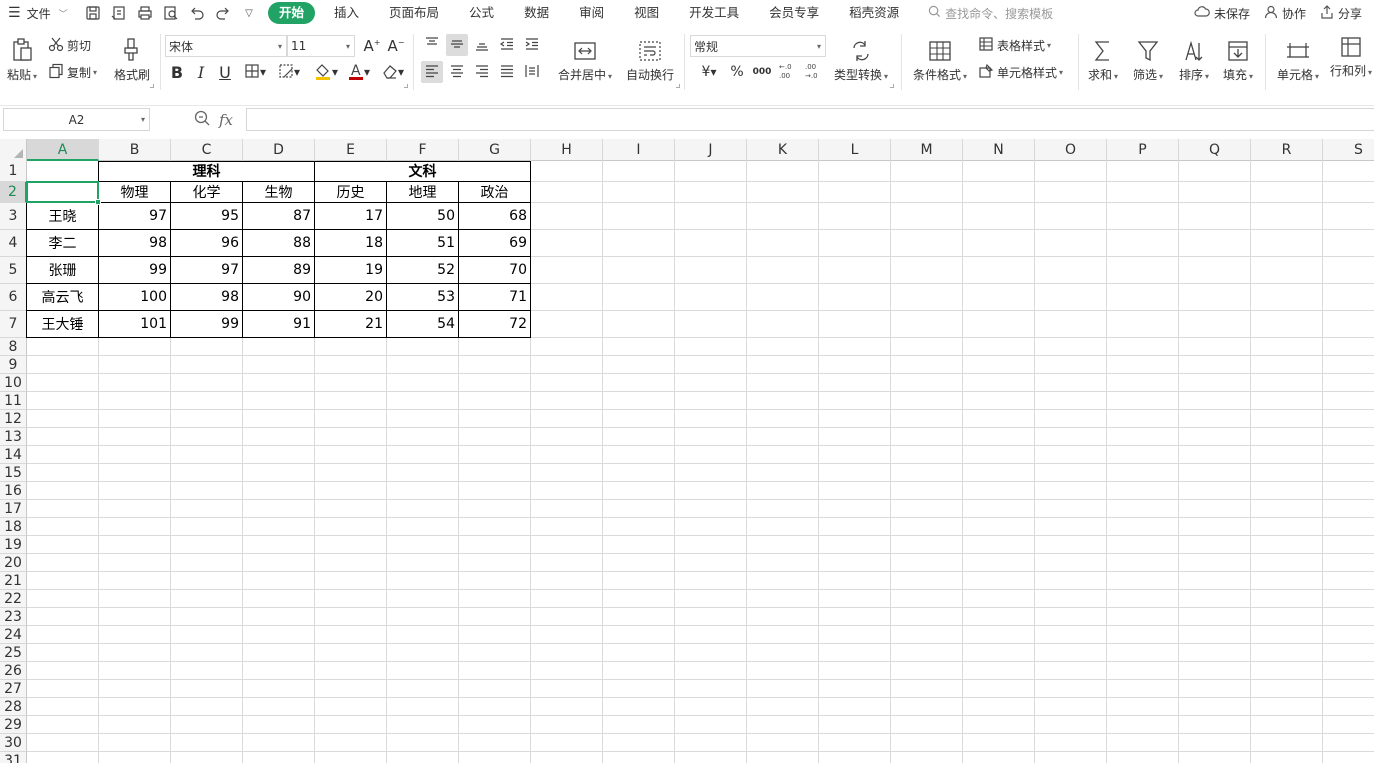 This screenshot has height=763, width=1374. Describe the element at coordinates (507, 45) in the screenshot. I see `decrease-indent-button` at that location.